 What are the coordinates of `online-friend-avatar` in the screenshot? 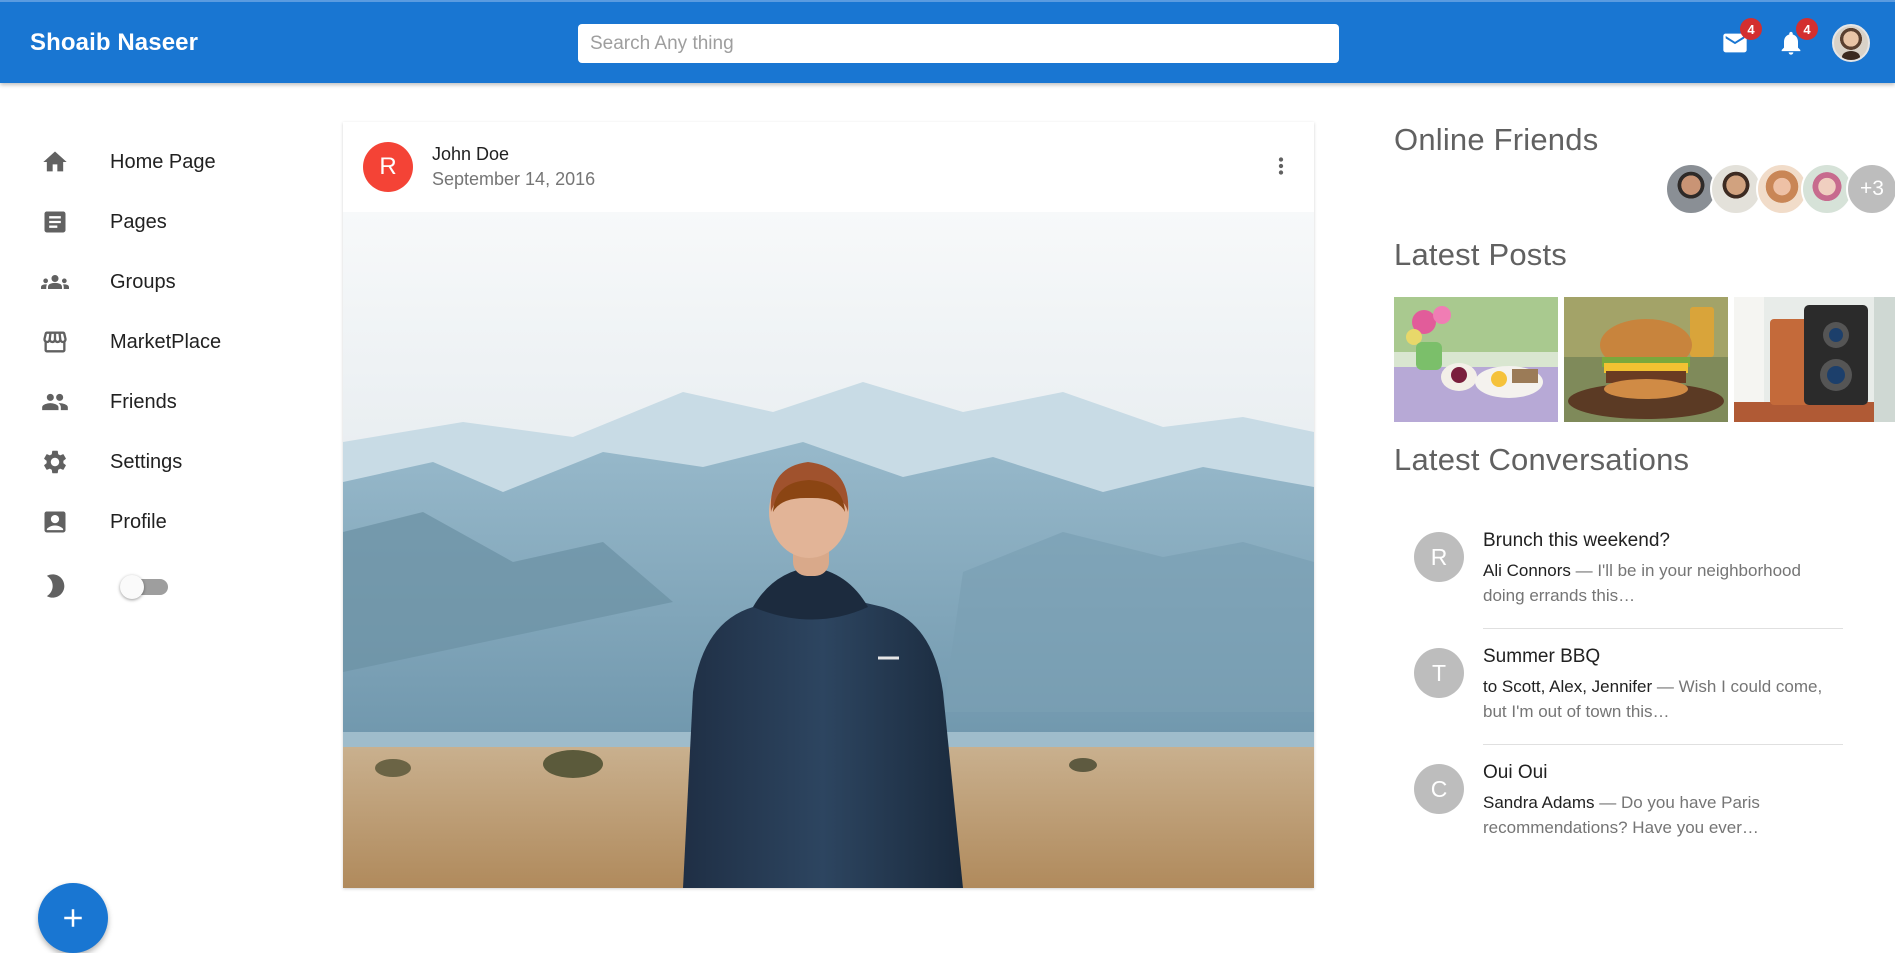 It's located at (1736, 189).